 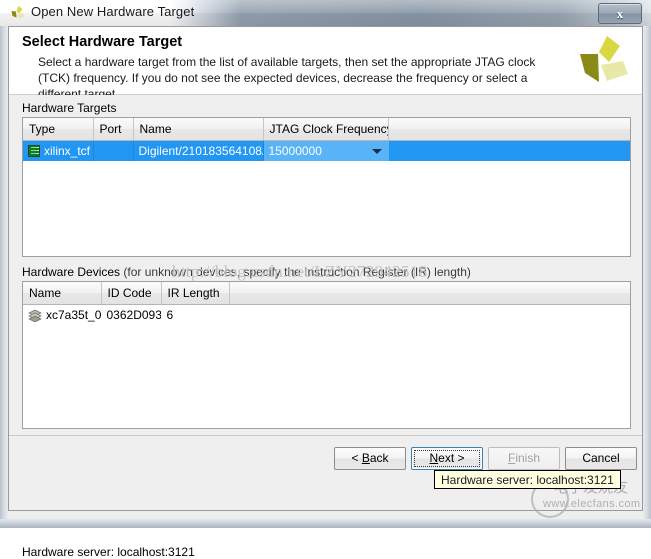 I want to click on cancel-button-label: Cancel, so click(x=601, y=458).